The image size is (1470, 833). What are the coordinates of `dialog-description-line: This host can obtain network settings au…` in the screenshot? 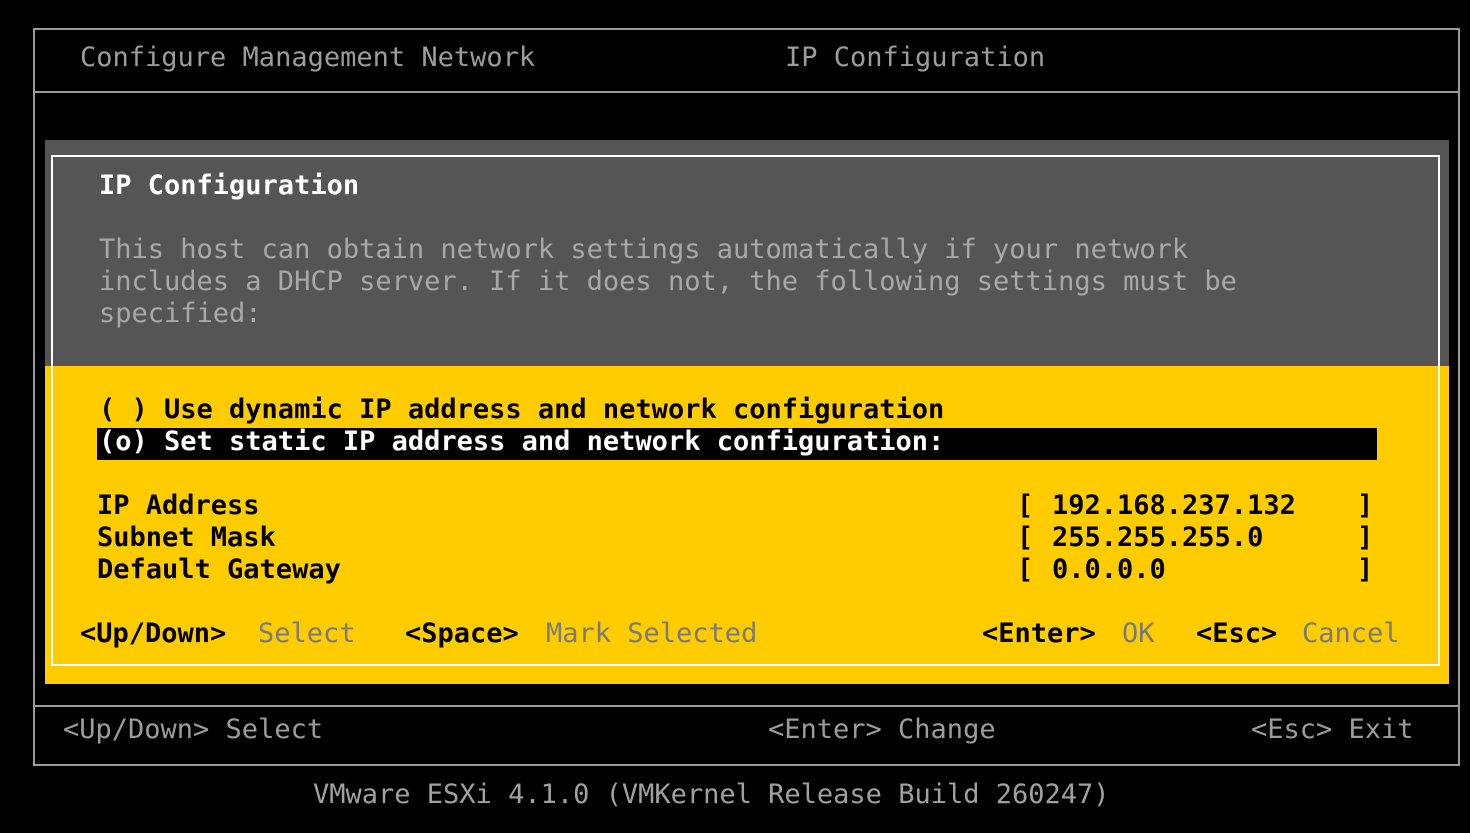 It's located at (644, 249).